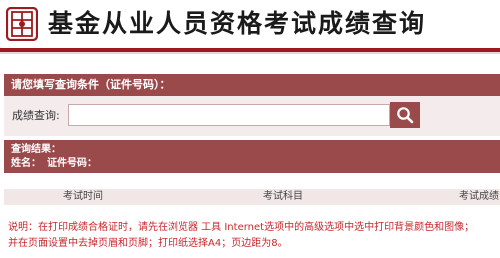 Image resolution: width=500 pixels, height=258 pixels. What do you see at coordinates (283, 196) in the screenshot?
I see `column-header-exam-subject: 考试科目` at bounding box center [283, 196].